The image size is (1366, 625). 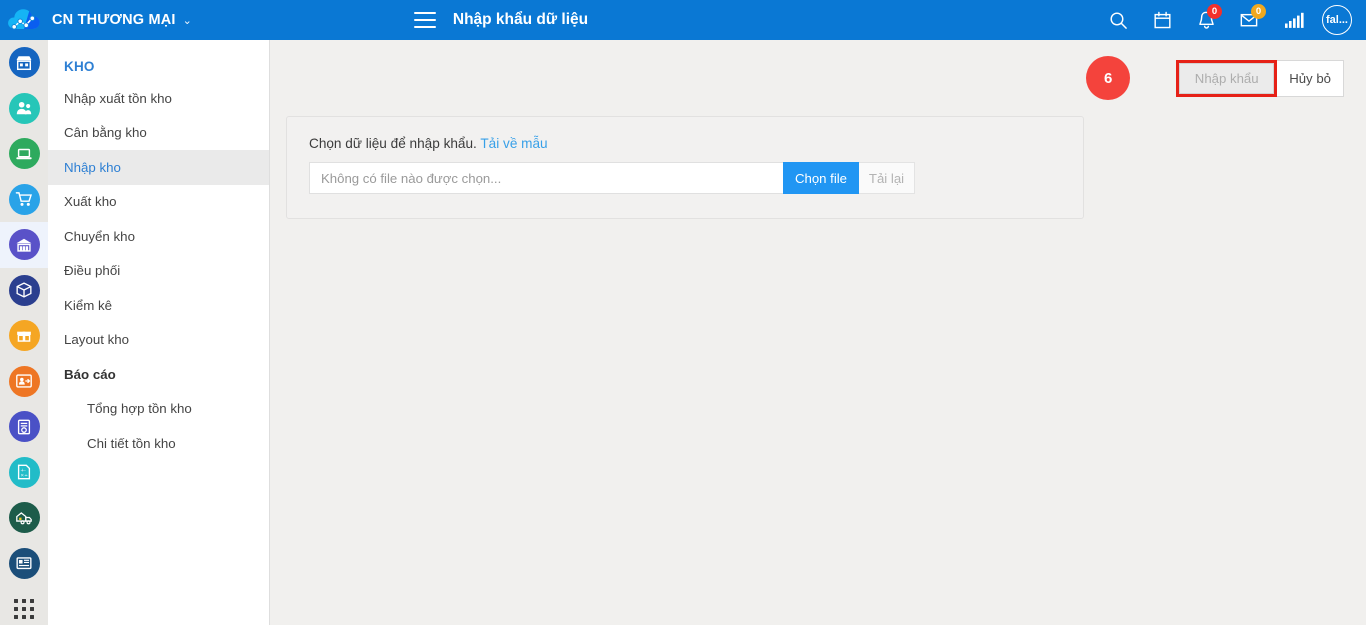 I want to click on rail-item-delivery, so click(x=24, y=518).